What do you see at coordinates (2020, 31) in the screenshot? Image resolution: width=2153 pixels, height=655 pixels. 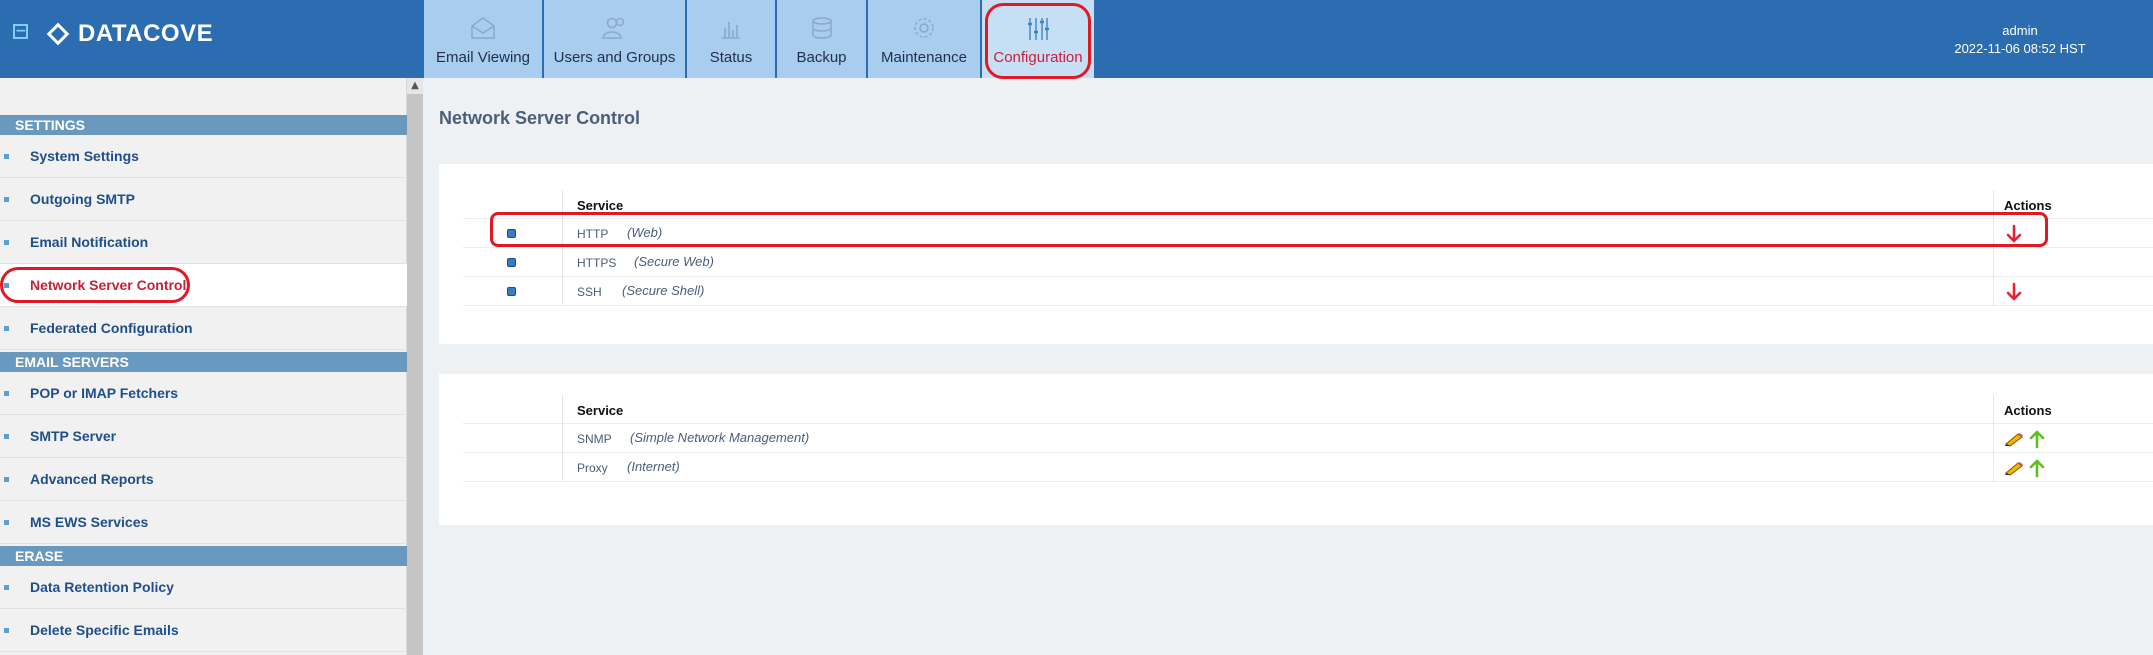 I see `username: admin` at bounding box center [2020, 31].